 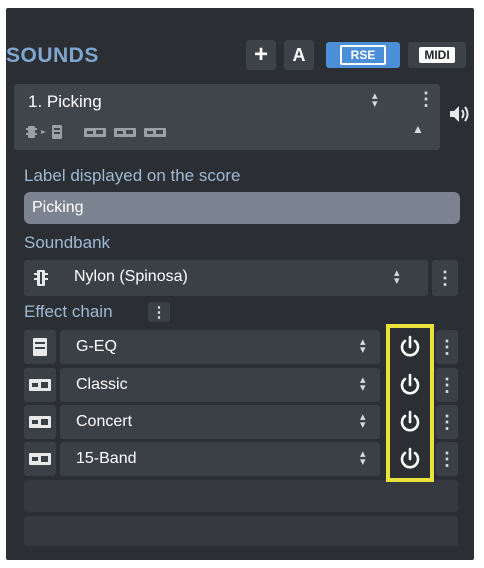 I want to click on guitar-icon, so click(x=41, y=278).